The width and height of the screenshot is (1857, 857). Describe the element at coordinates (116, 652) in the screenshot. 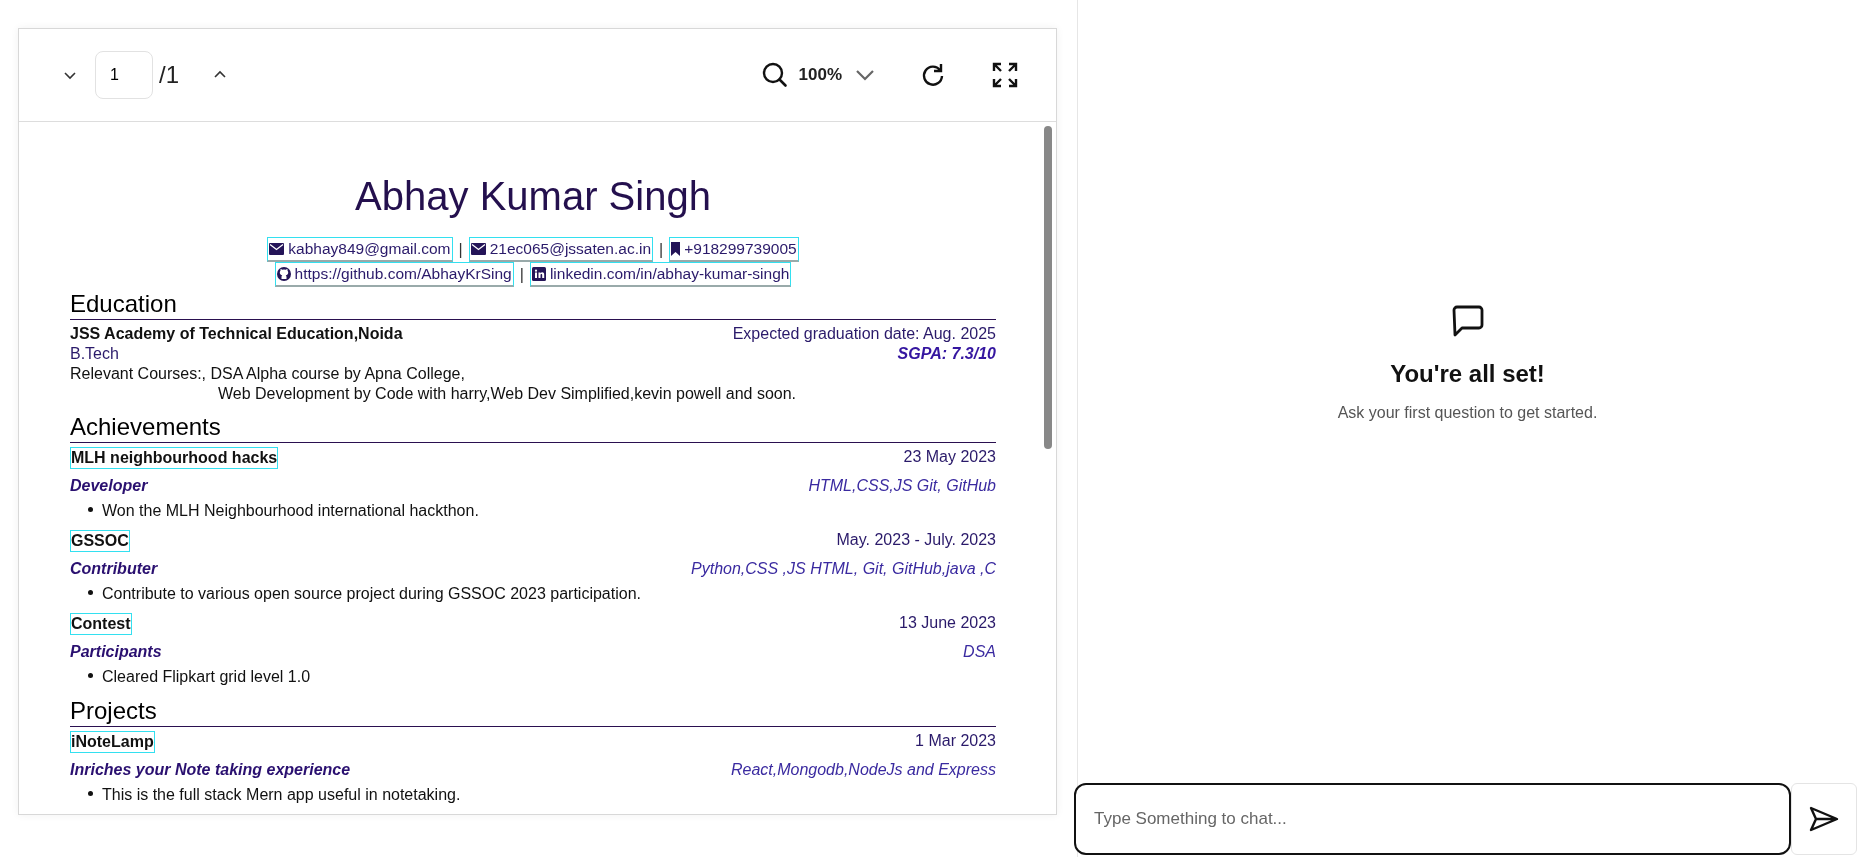

I see `entry-role: Participants` at that location.